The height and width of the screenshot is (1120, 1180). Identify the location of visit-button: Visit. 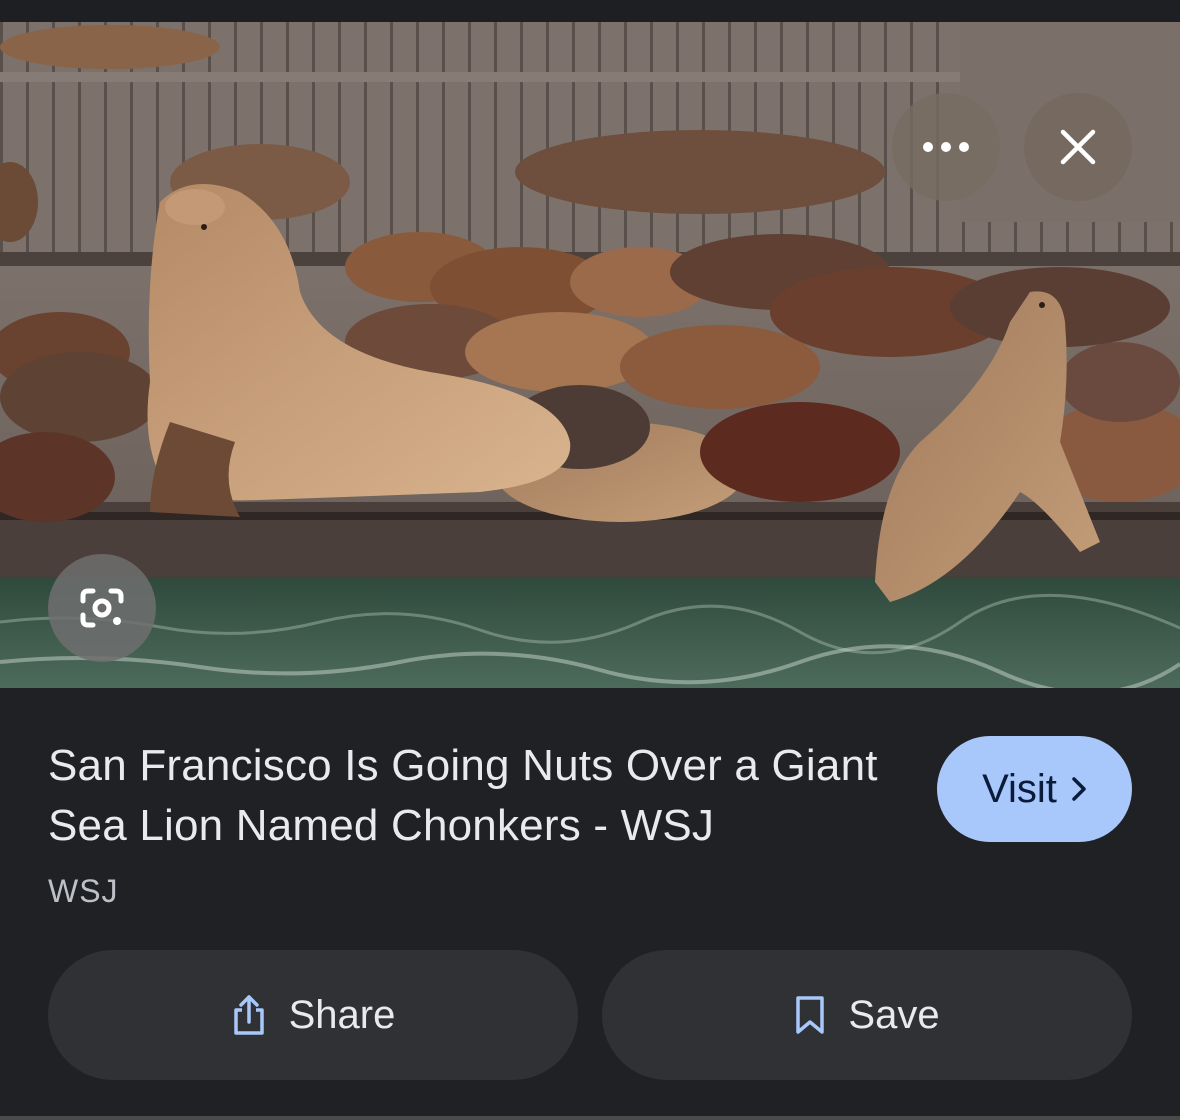
(1034, 789).